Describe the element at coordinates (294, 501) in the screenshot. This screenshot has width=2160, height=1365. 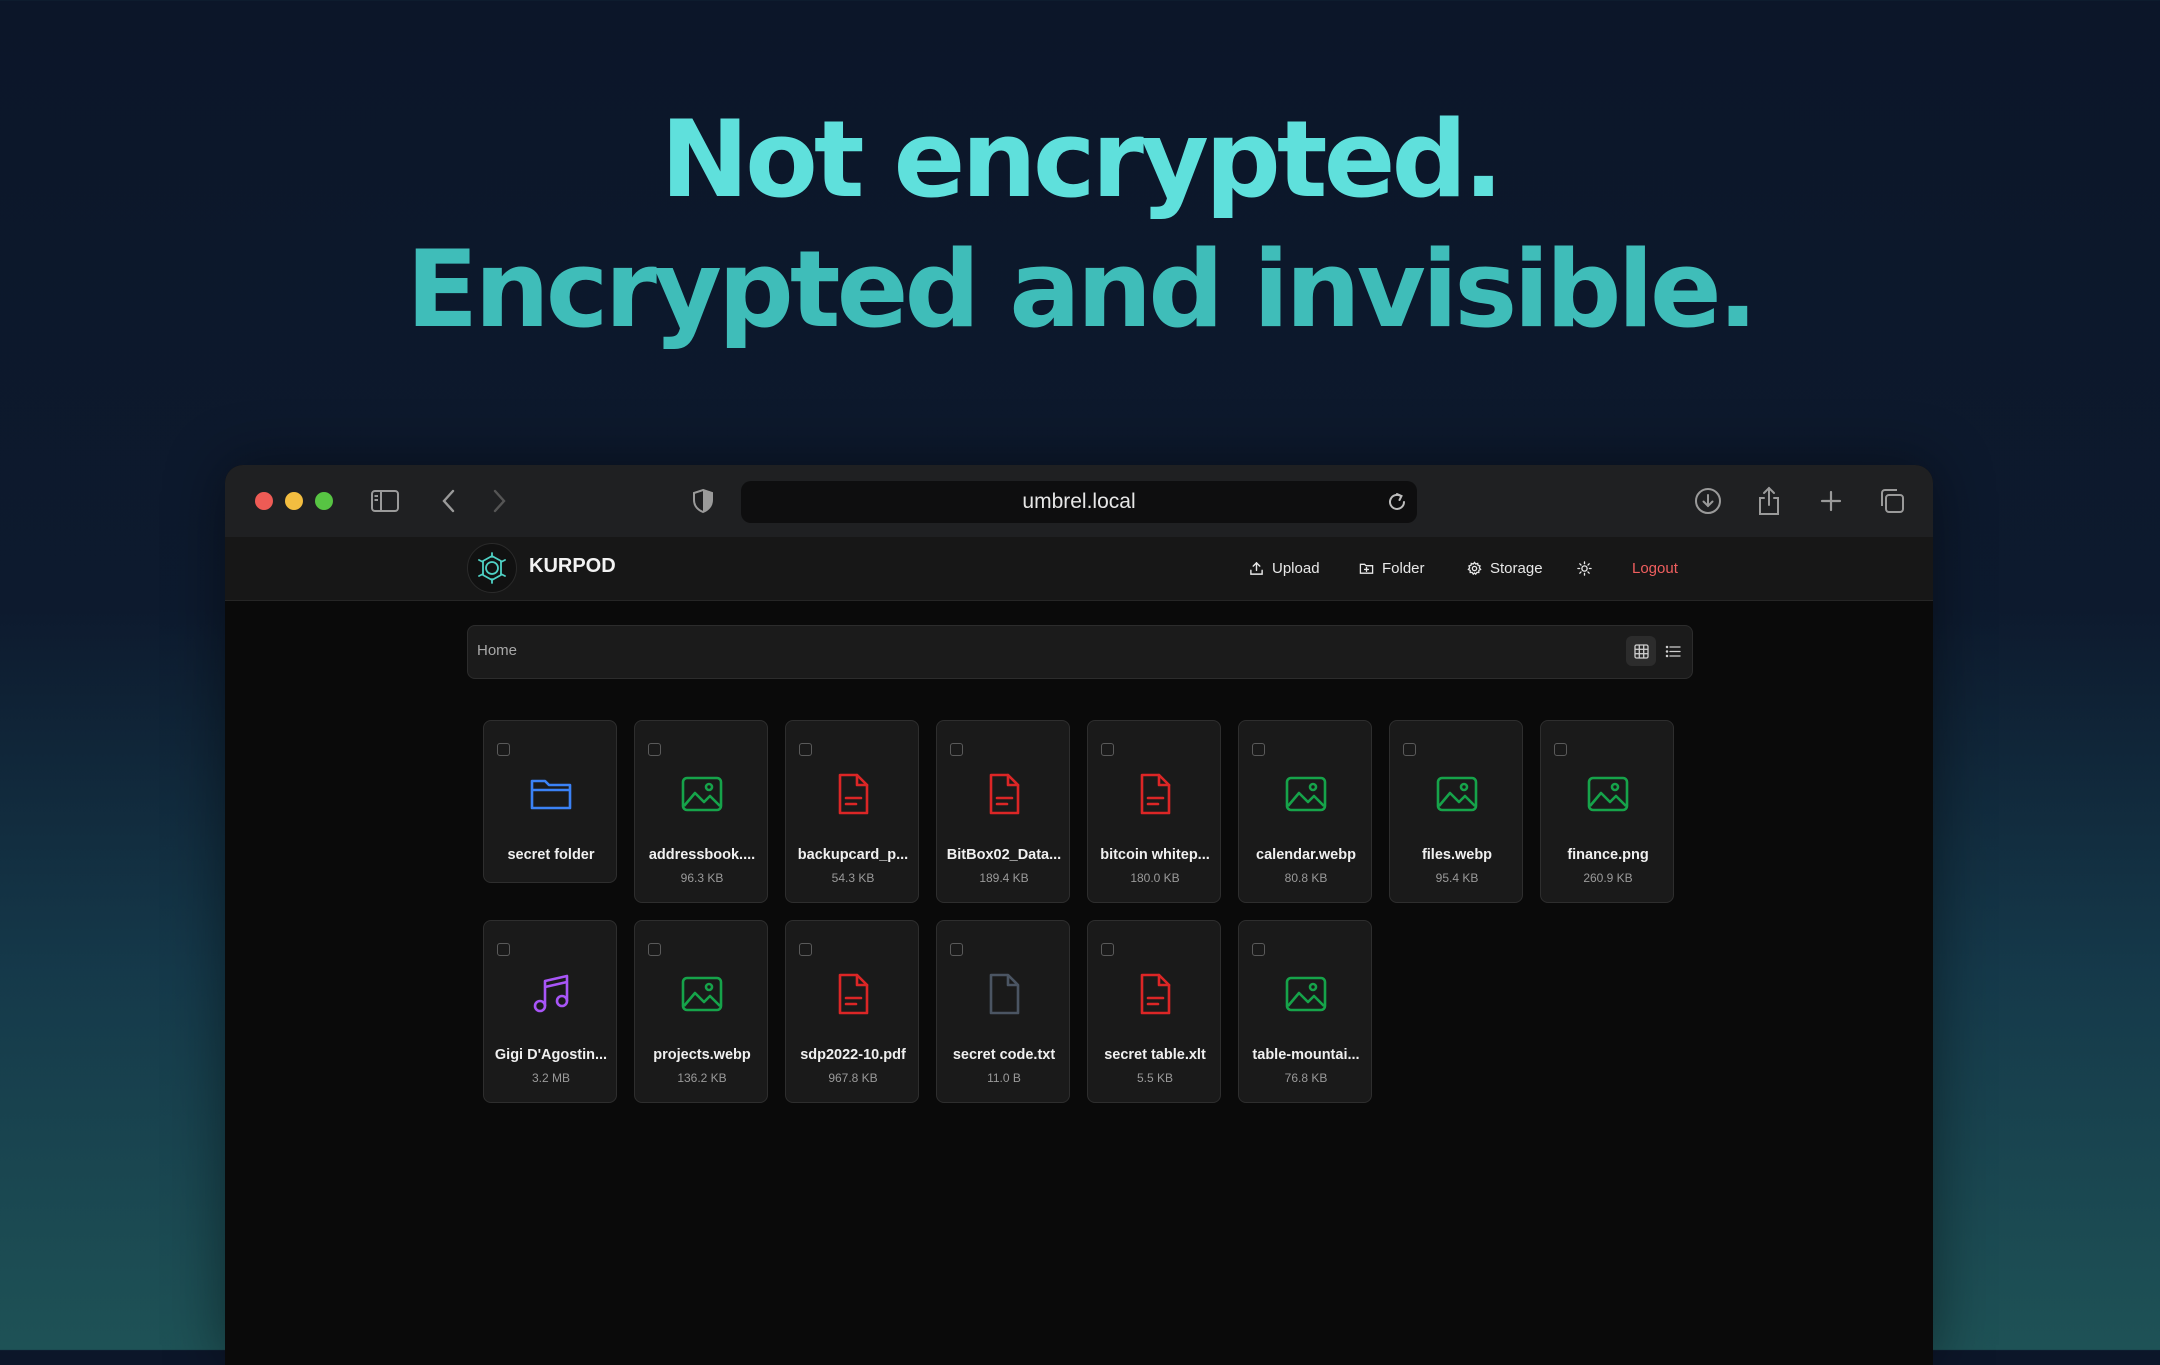
I see `minimize-window-button` at that location.